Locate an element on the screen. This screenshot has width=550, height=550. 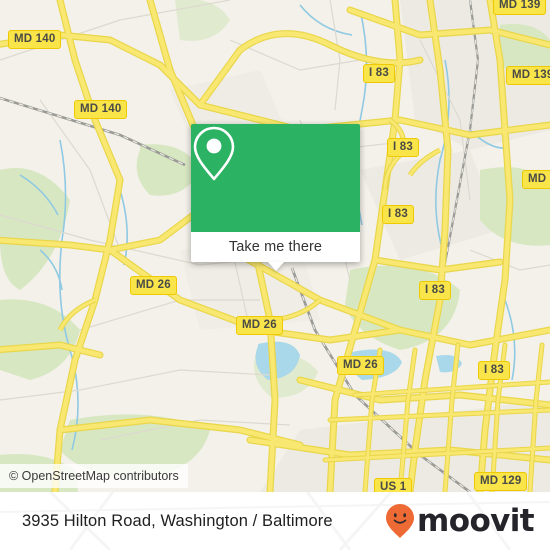
moovit-logo: moovit is located at coordinates (460, 521).